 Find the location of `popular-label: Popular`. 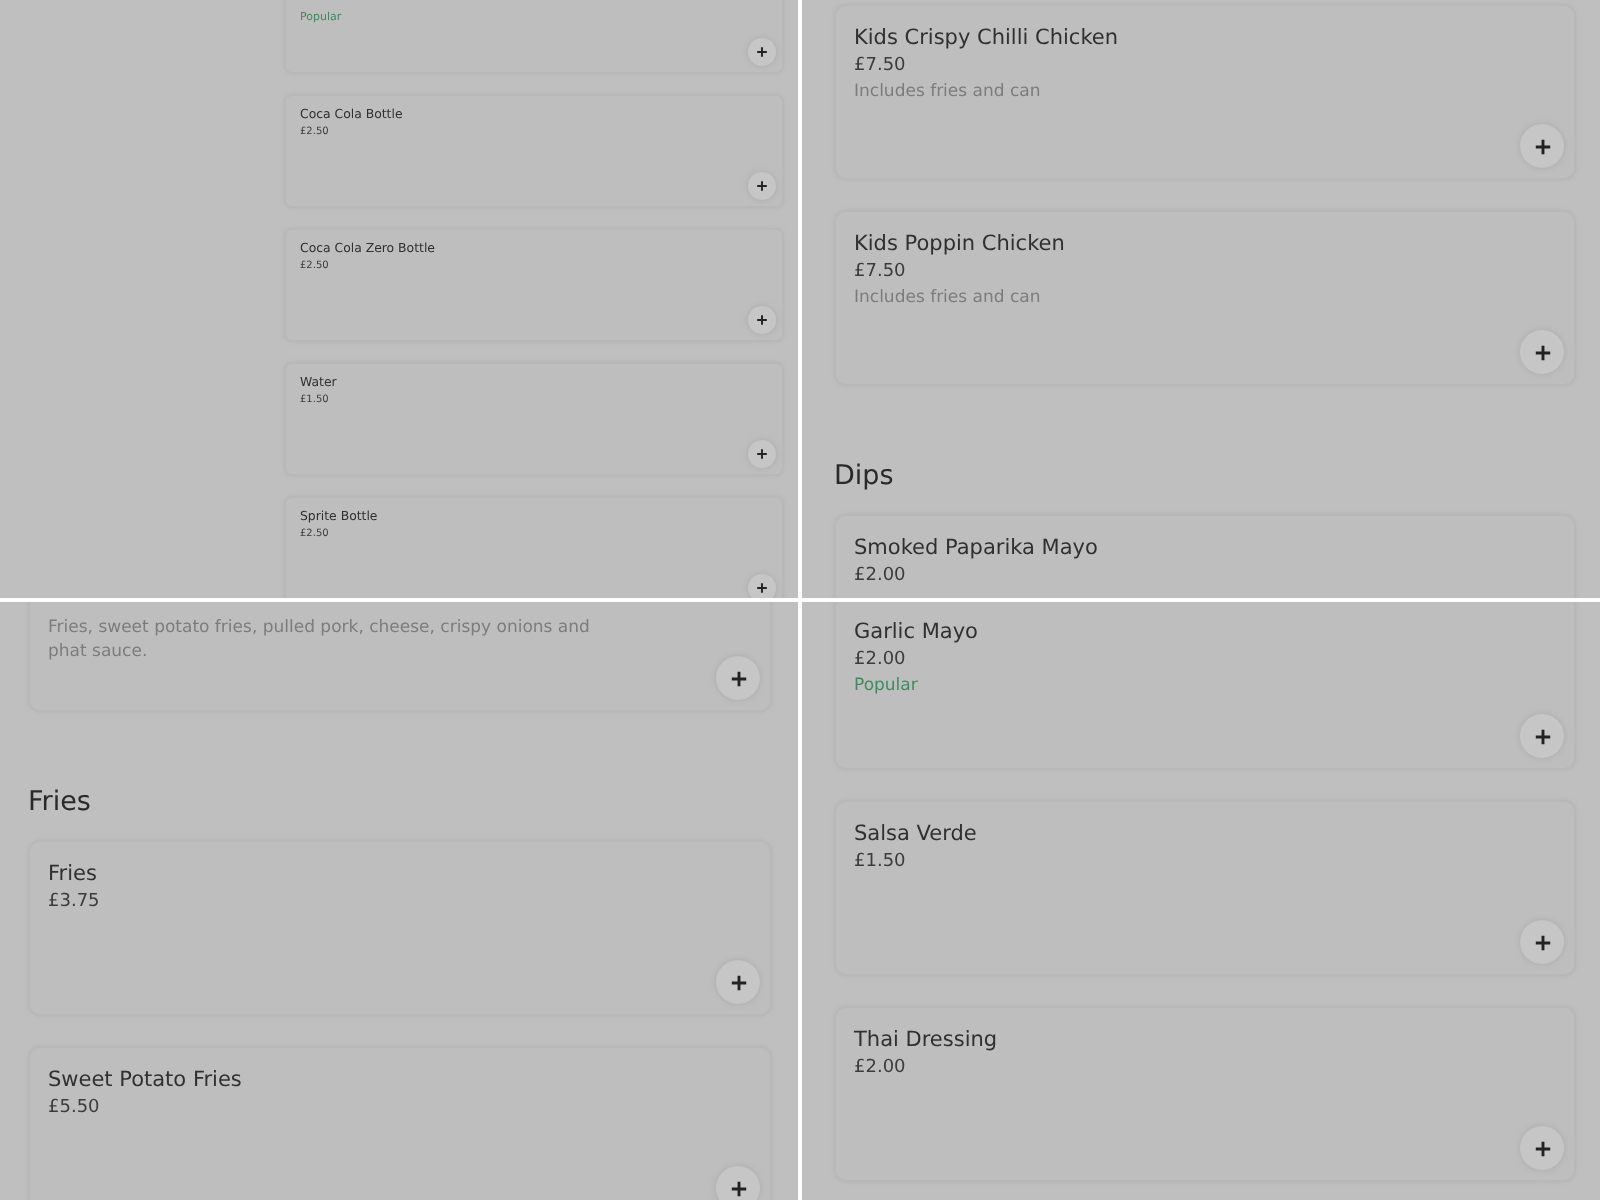

popular-label: Popular is located at coordinates (887, 686).